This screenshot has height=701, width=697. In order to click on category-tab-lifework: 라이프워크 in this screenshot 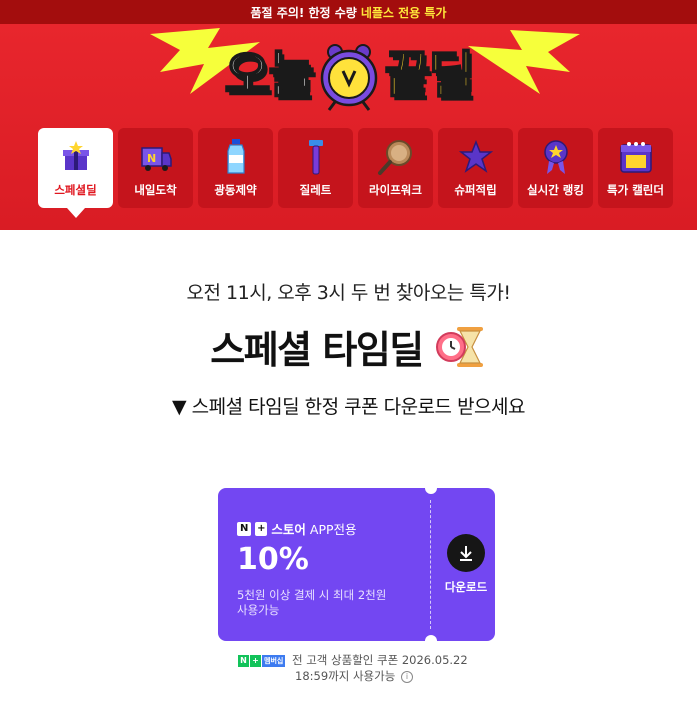, I will do `click(395, 168)`.